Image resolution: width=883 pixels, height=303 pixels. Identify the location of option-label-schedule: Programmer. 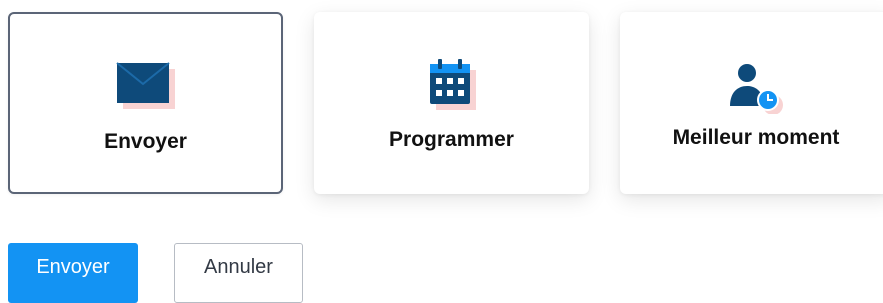
(451, 139).